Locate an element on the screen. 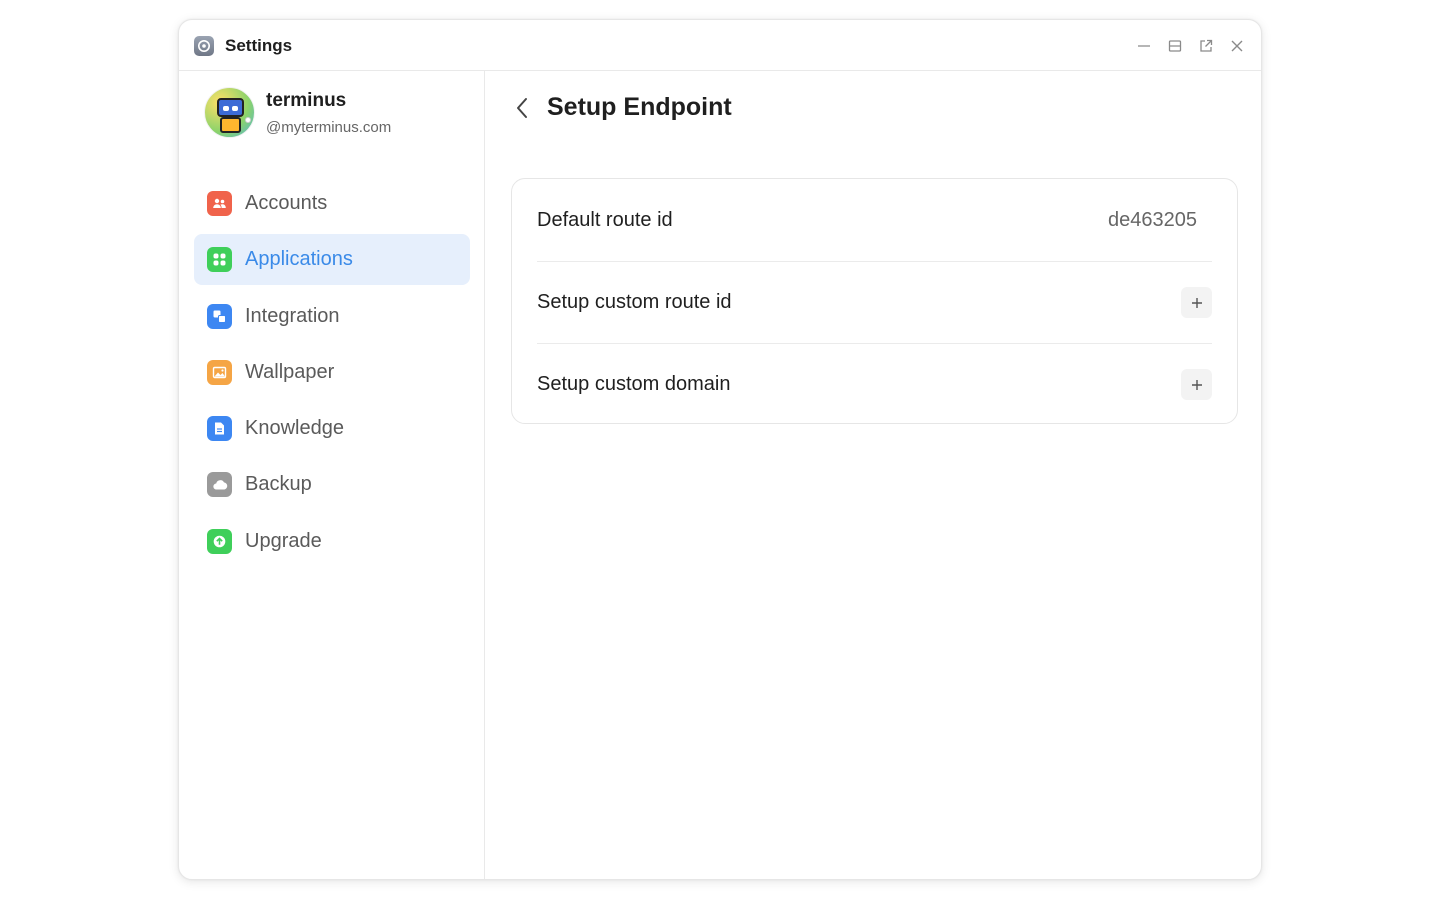  backup-icon is located at coordinates (219, 485).